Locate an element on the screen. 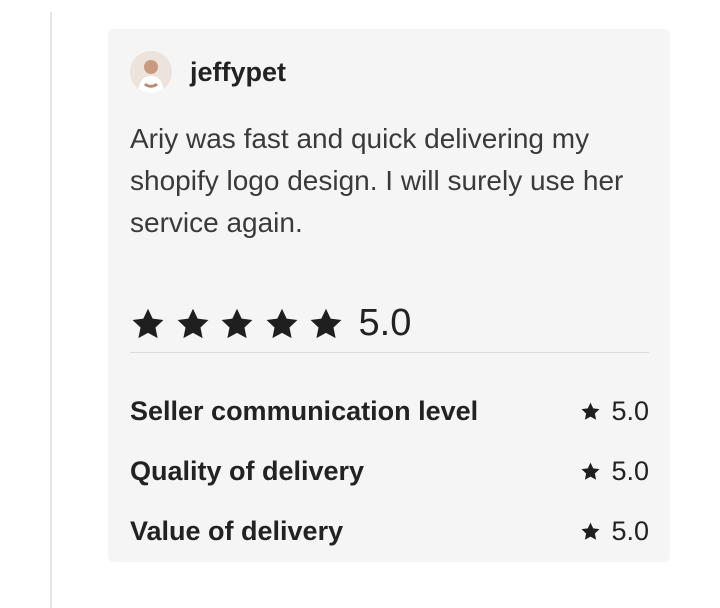  overall-rating: 5.0 is located at coordinates (270, 323).